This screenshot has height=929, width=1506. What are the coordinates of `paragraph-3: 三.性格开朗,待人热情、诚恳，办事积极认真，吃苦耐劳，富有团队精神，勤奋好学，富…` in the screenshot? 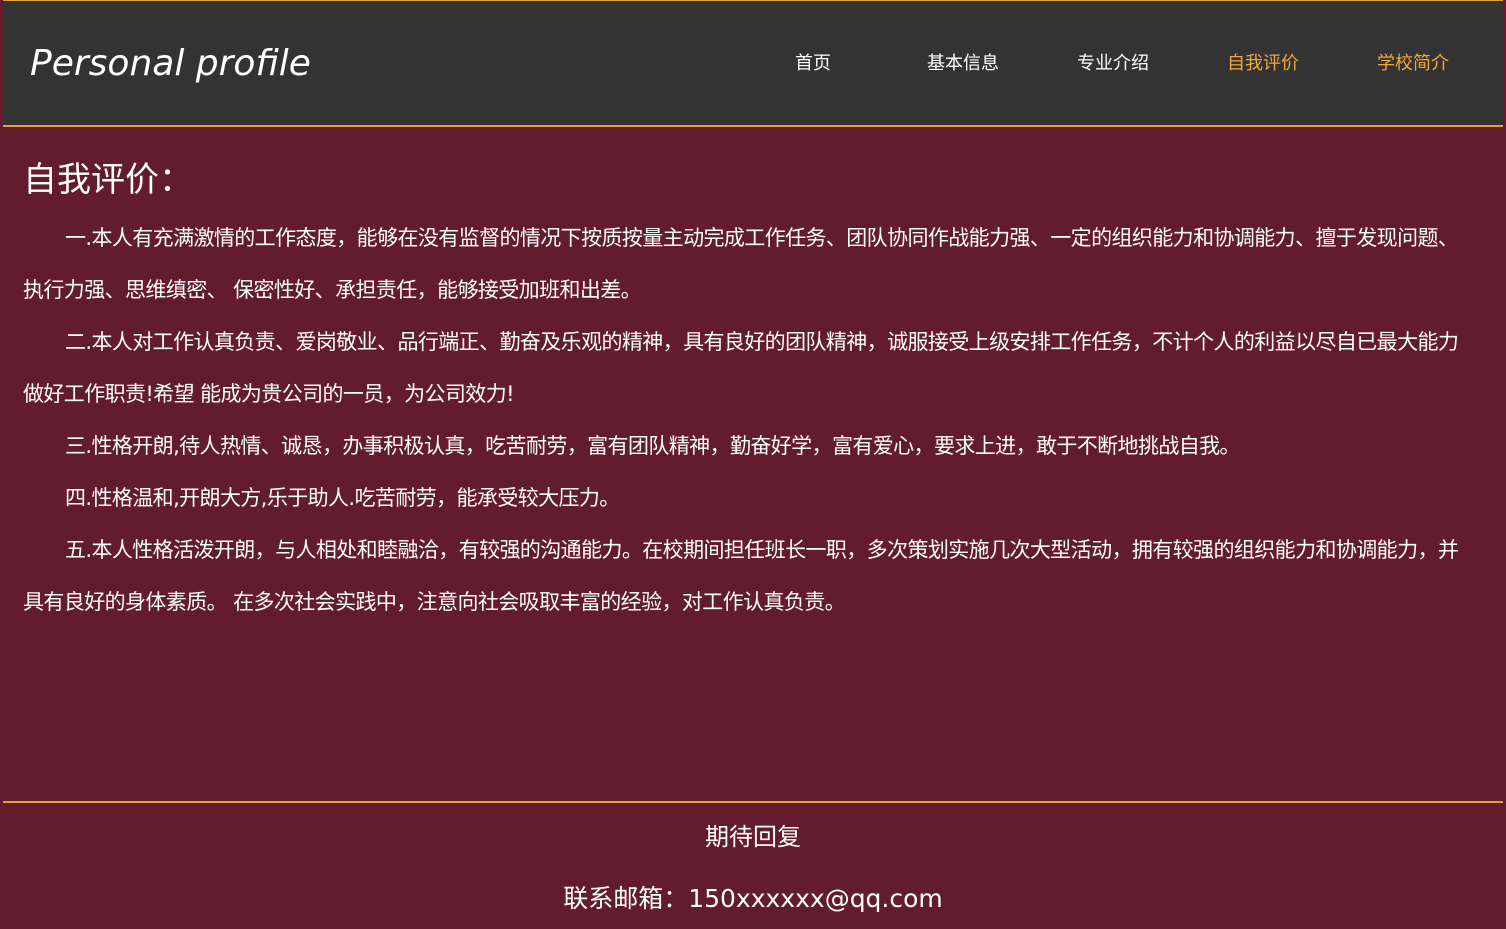 It's located at (653, 446).